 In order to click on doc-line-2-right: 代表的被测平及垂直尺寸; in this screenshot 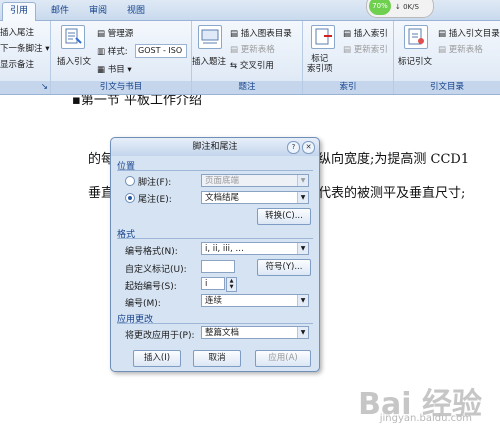, I will do `click(392, 193)`.